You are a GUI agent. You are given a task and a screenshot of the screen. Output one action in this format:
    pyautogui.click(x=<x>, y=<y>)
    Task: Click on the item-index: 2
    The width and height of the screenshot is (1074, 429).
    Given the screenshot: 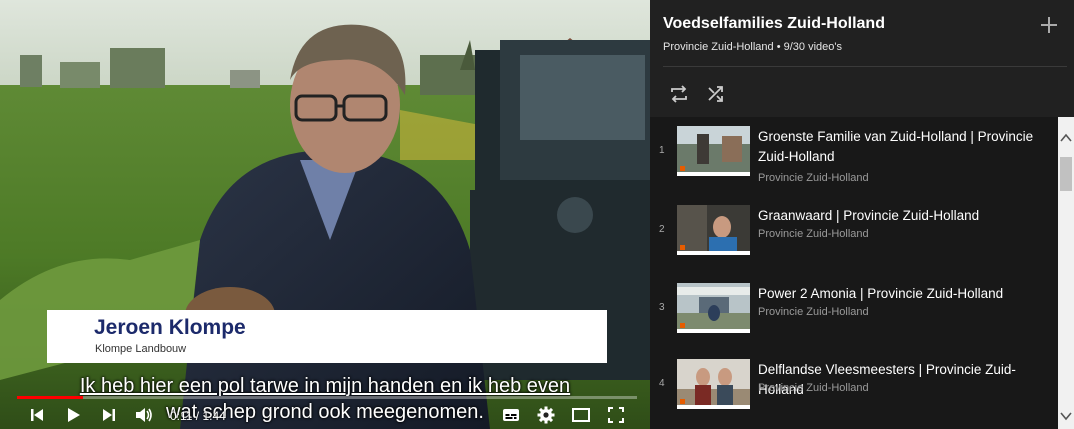 What is the action you would take?
    pyautogui.click(x=662, y=229)
    